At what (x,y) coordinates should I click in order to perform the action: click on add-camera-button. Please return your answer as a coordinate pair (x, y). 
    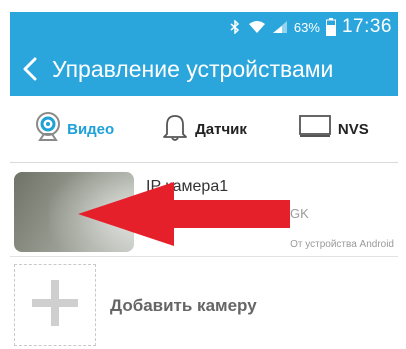
    Looking at the image, I should click on (55, 305).